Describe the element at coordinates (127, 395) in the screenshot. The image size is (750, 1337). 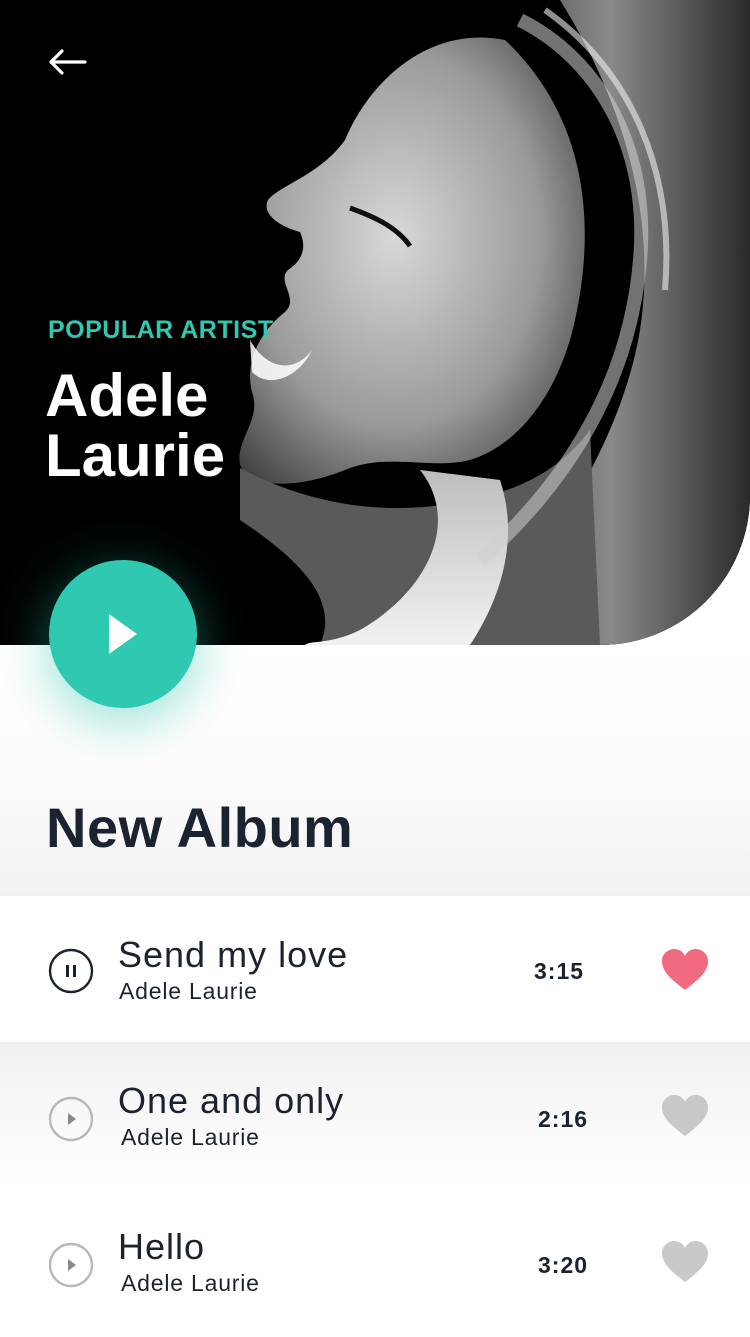
I see `artist-first-name: Adele` at that location.